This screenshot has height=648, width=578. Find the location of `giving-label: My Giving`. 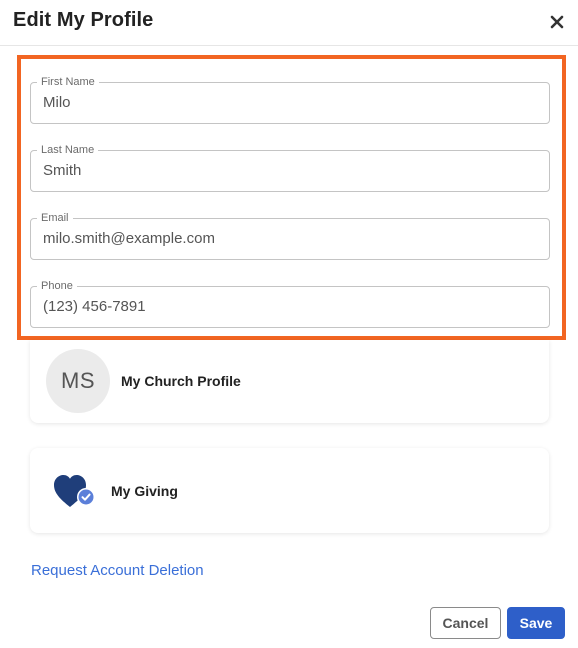

giving-label: My Giving is located at coordinates (144, 491).